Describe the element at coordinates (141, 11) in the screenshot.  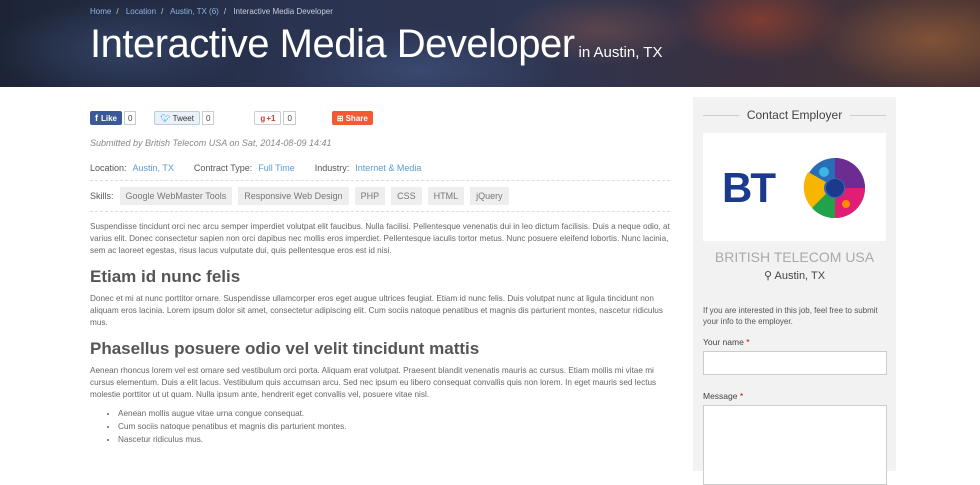
I see `breadcrumb-location: Location` at that location.